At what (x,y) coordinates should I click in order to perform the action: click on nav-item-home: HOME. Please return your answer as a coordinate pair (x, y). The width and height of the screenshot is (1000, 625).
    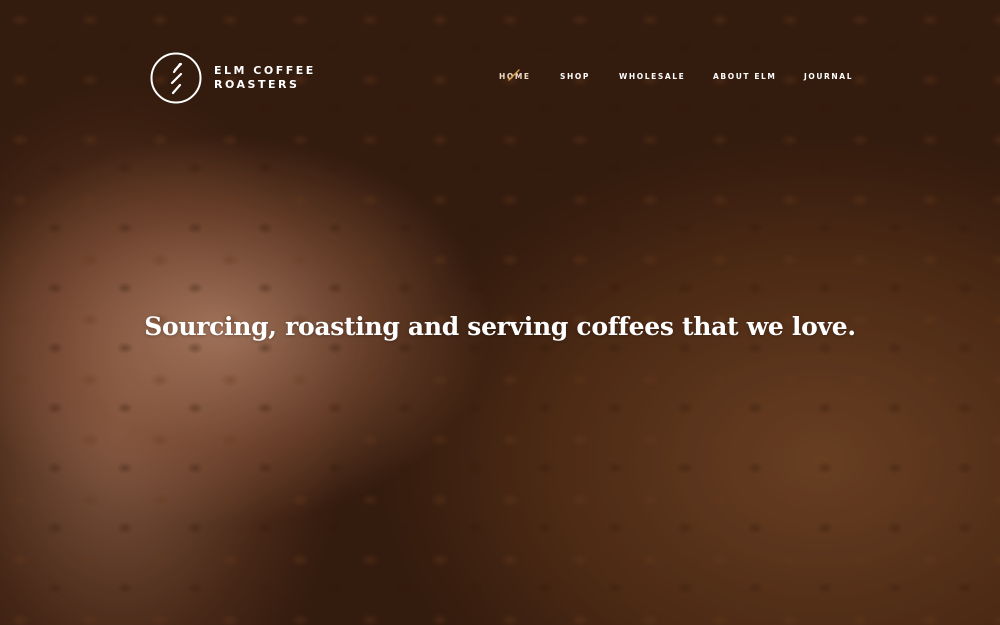
    Looking at the image, I should click on (515, 75).